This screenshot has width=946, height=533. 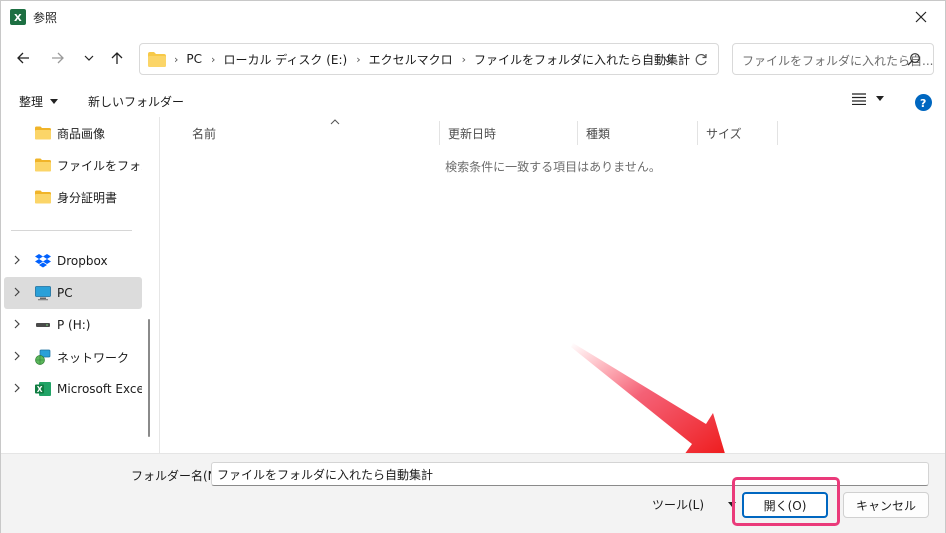 I want to click on organize-label: 整理, so click(x=31, y=102).